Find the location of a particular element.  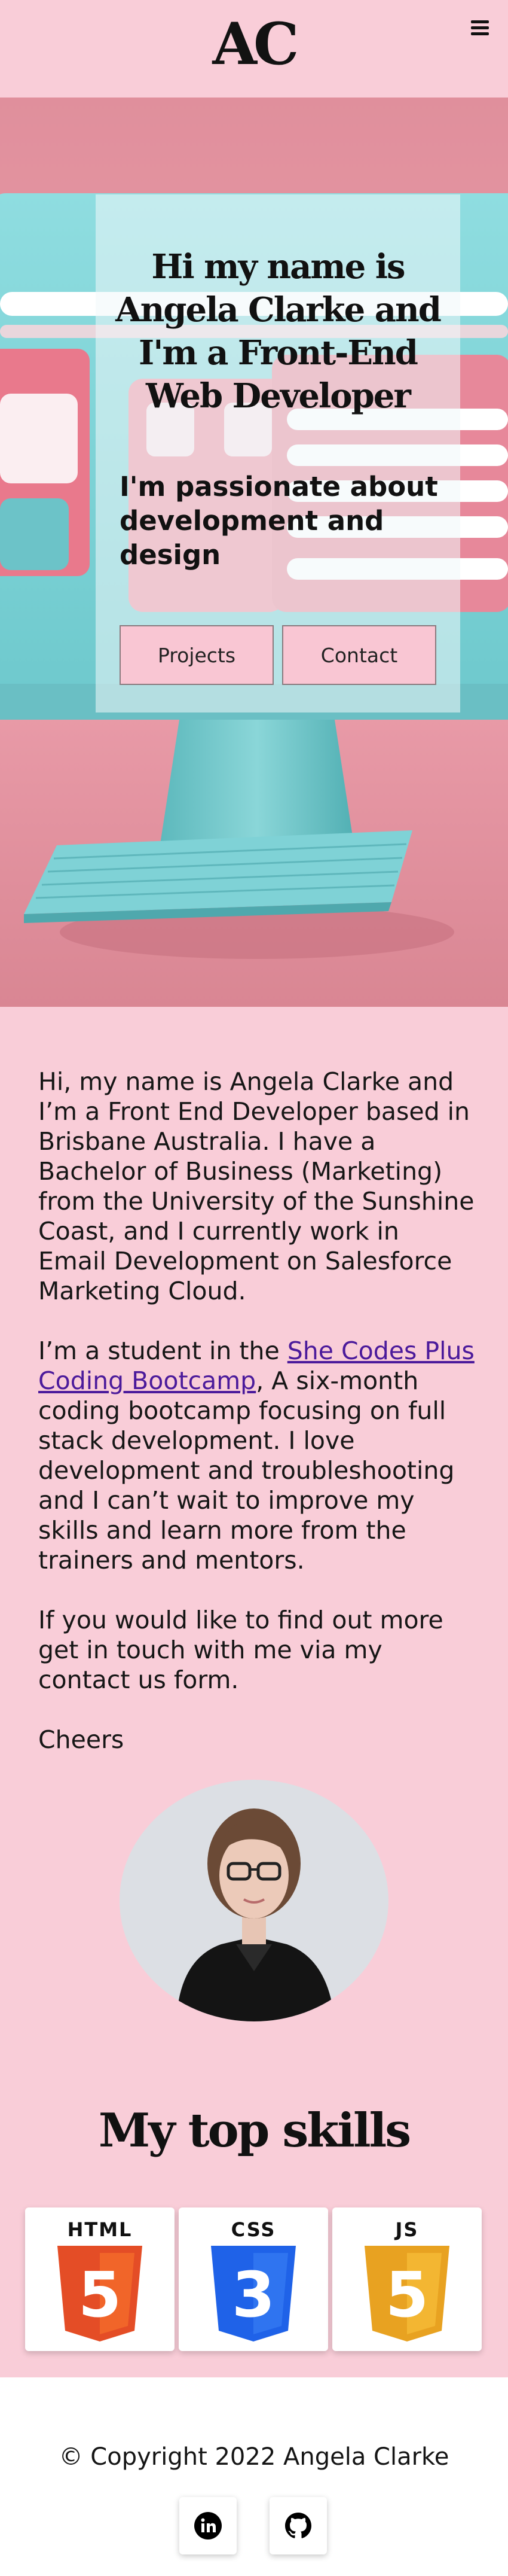

skill-name: HTML is located at coordinates (100, 2229).